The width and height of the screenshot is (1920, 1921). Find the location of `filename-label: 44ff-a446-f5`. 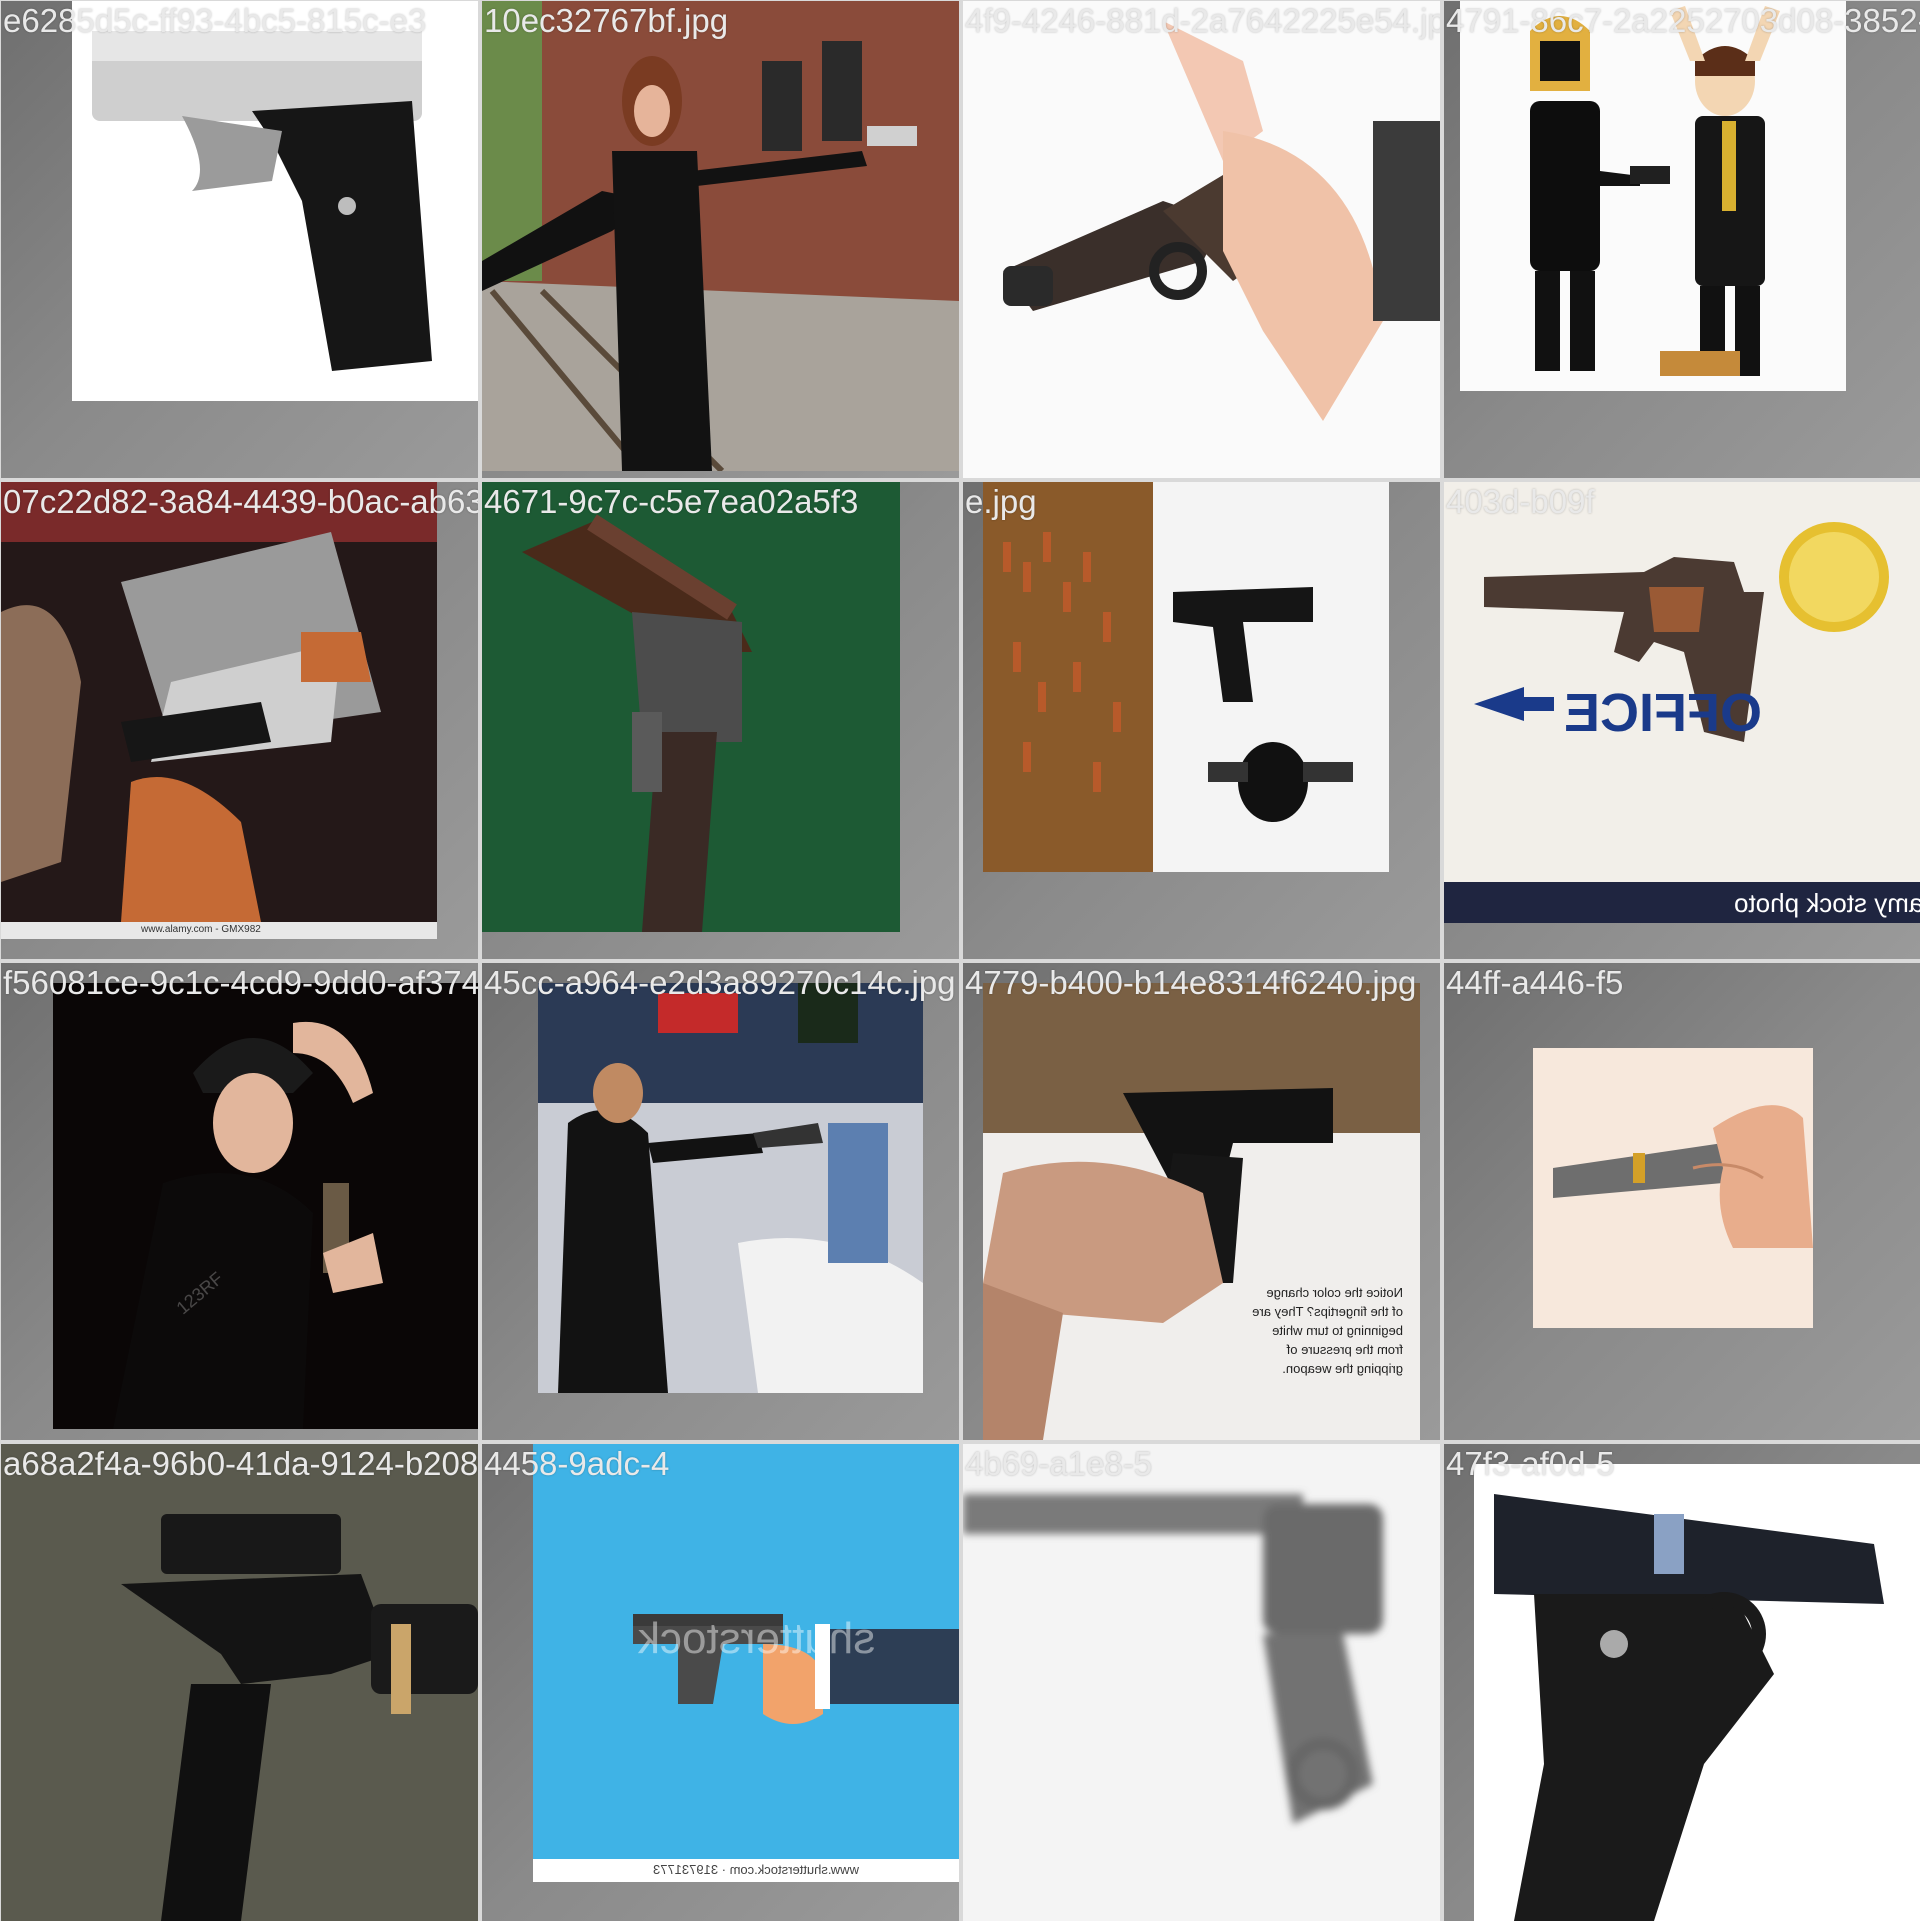

filename-label: 44ff-a446-f5 is located at coordinates (1535, 982).